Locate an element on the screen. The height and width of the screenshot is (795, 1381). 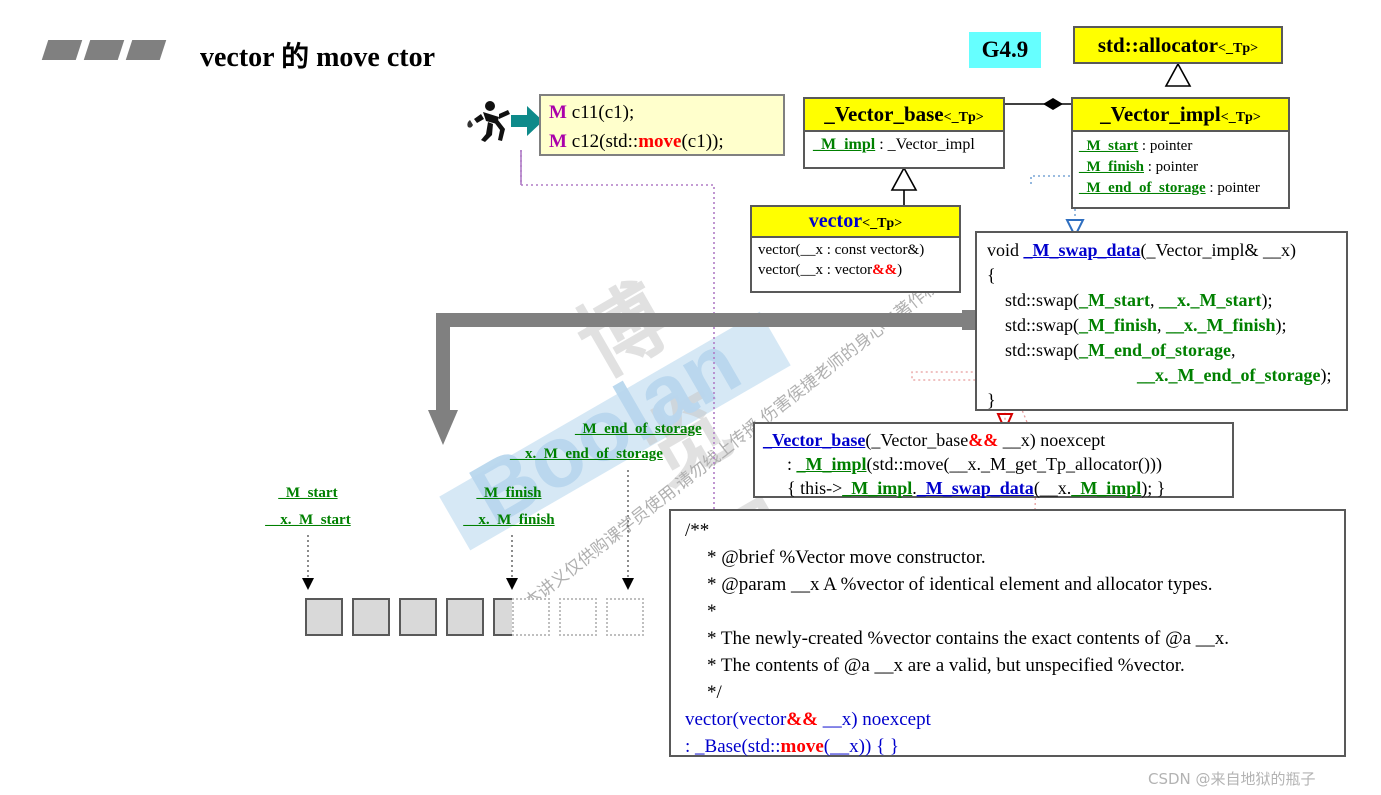
swap-close-brace: } is located at coordinates (991, 400).